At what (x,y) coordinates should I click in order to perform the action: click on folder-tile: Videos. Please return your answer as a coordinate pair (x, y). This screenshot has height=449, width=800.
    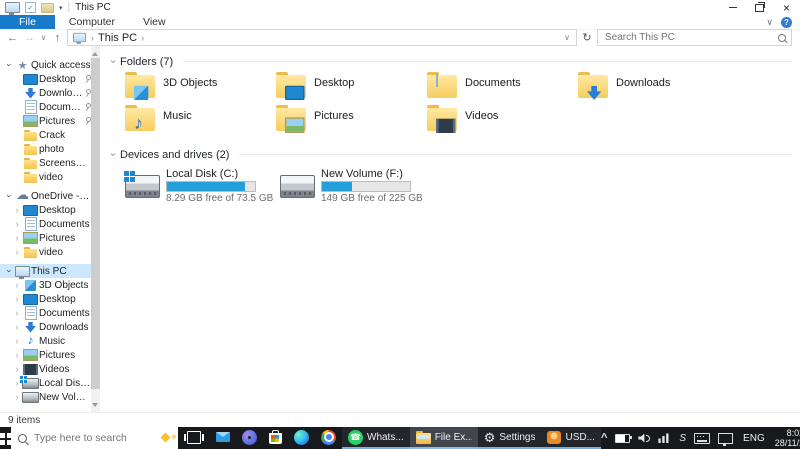
    Looking at the image, I should click on (502, 121).